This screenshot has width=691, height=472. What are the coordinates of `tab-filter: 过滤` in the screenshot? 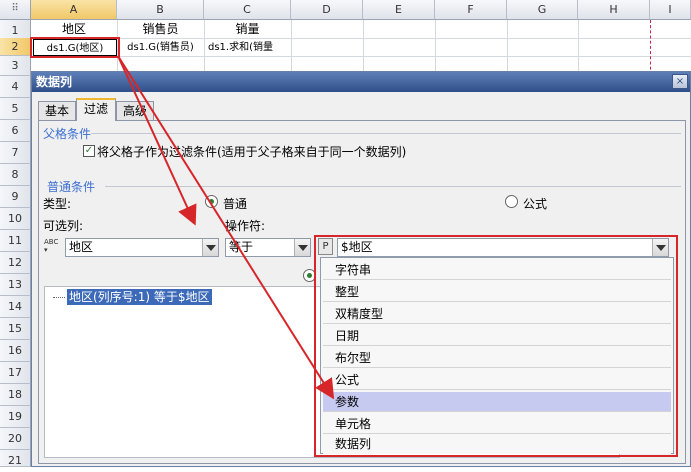 It's located at (96, 109).